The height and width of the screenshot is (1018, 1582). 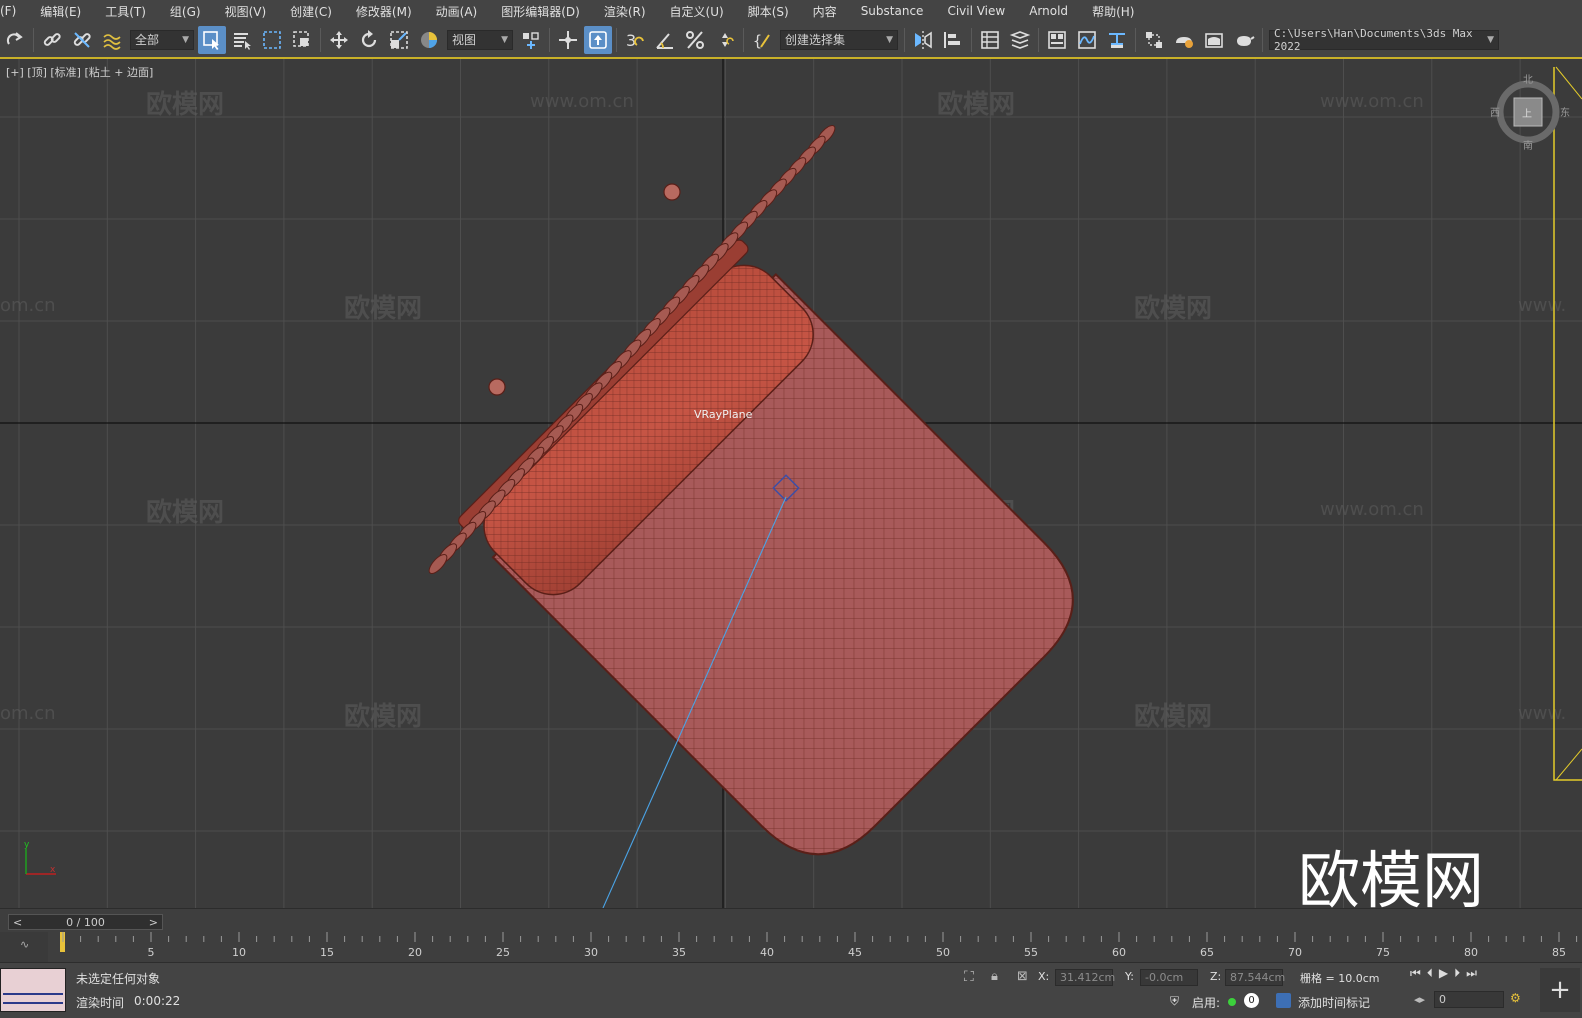 I want to click on pivot-center-button, so click(x=531, y=40).